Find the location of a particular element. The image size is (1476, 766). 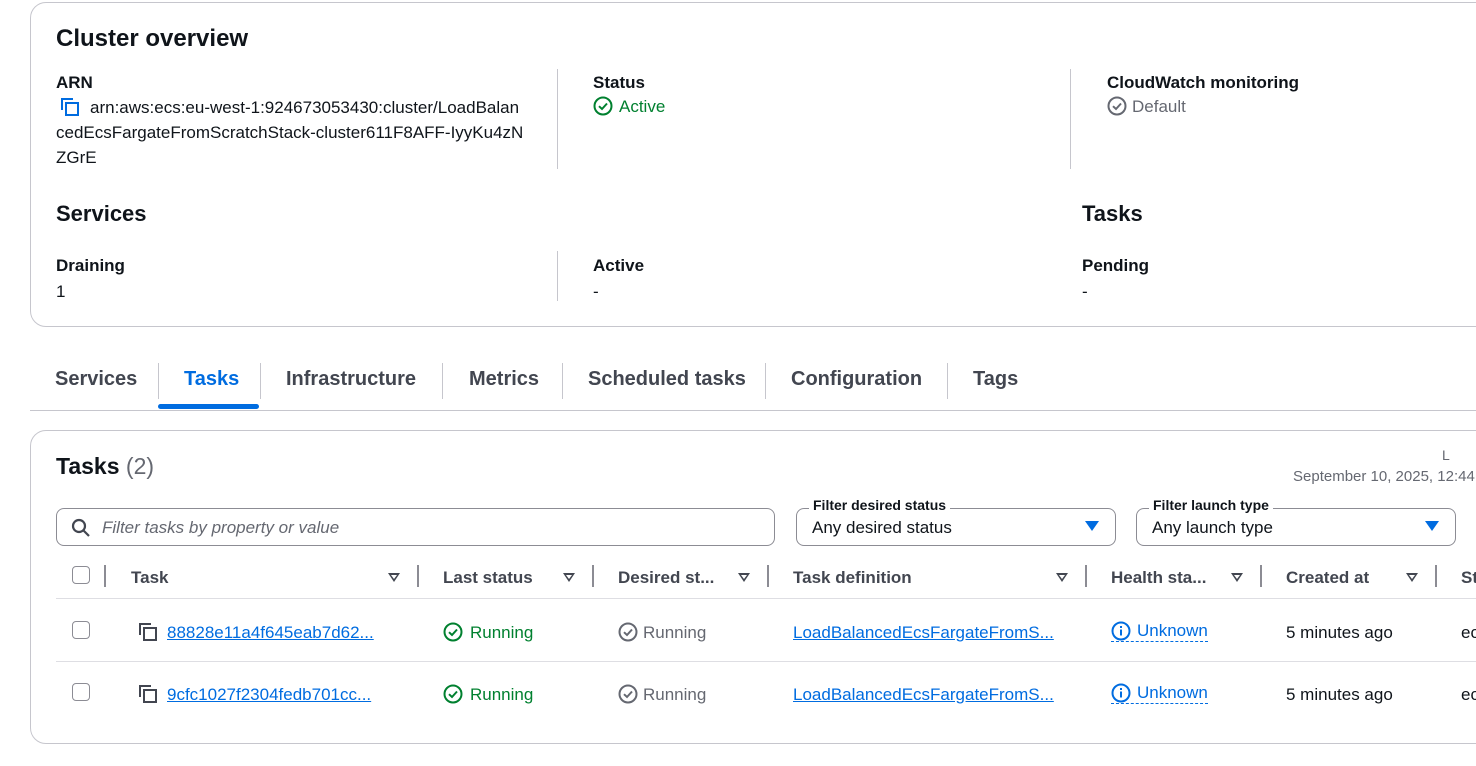

cloudwatch-label: CloudWatch monitoring is located at coordinates (1203, 82).